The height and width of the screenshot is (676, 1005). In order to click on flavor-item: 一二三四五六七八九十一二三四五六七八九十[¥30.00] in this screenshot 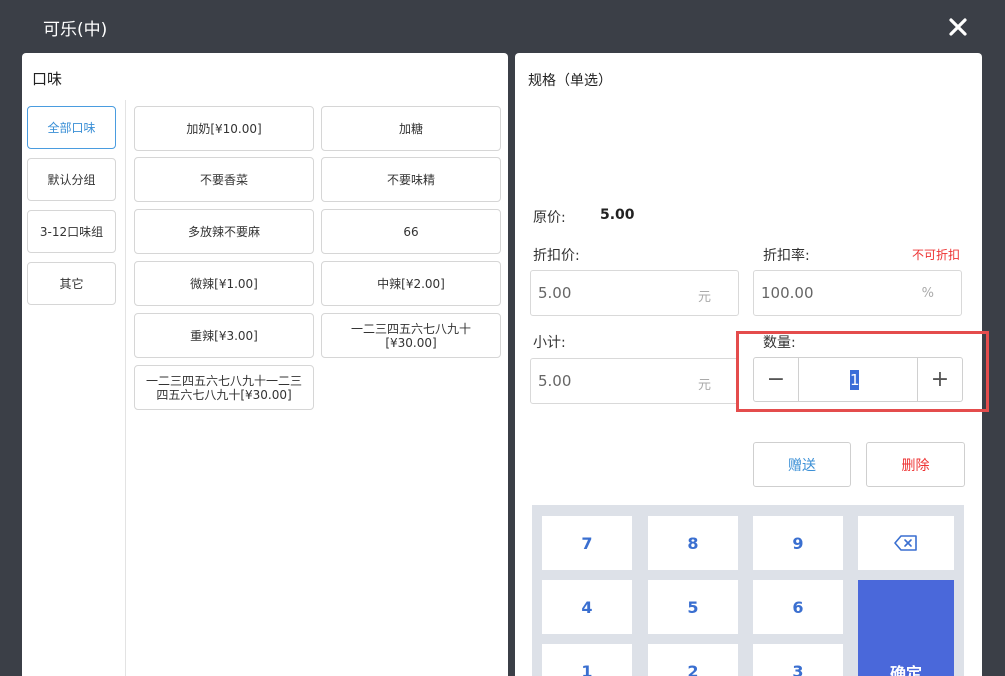, I will do `click(224, 387)`.